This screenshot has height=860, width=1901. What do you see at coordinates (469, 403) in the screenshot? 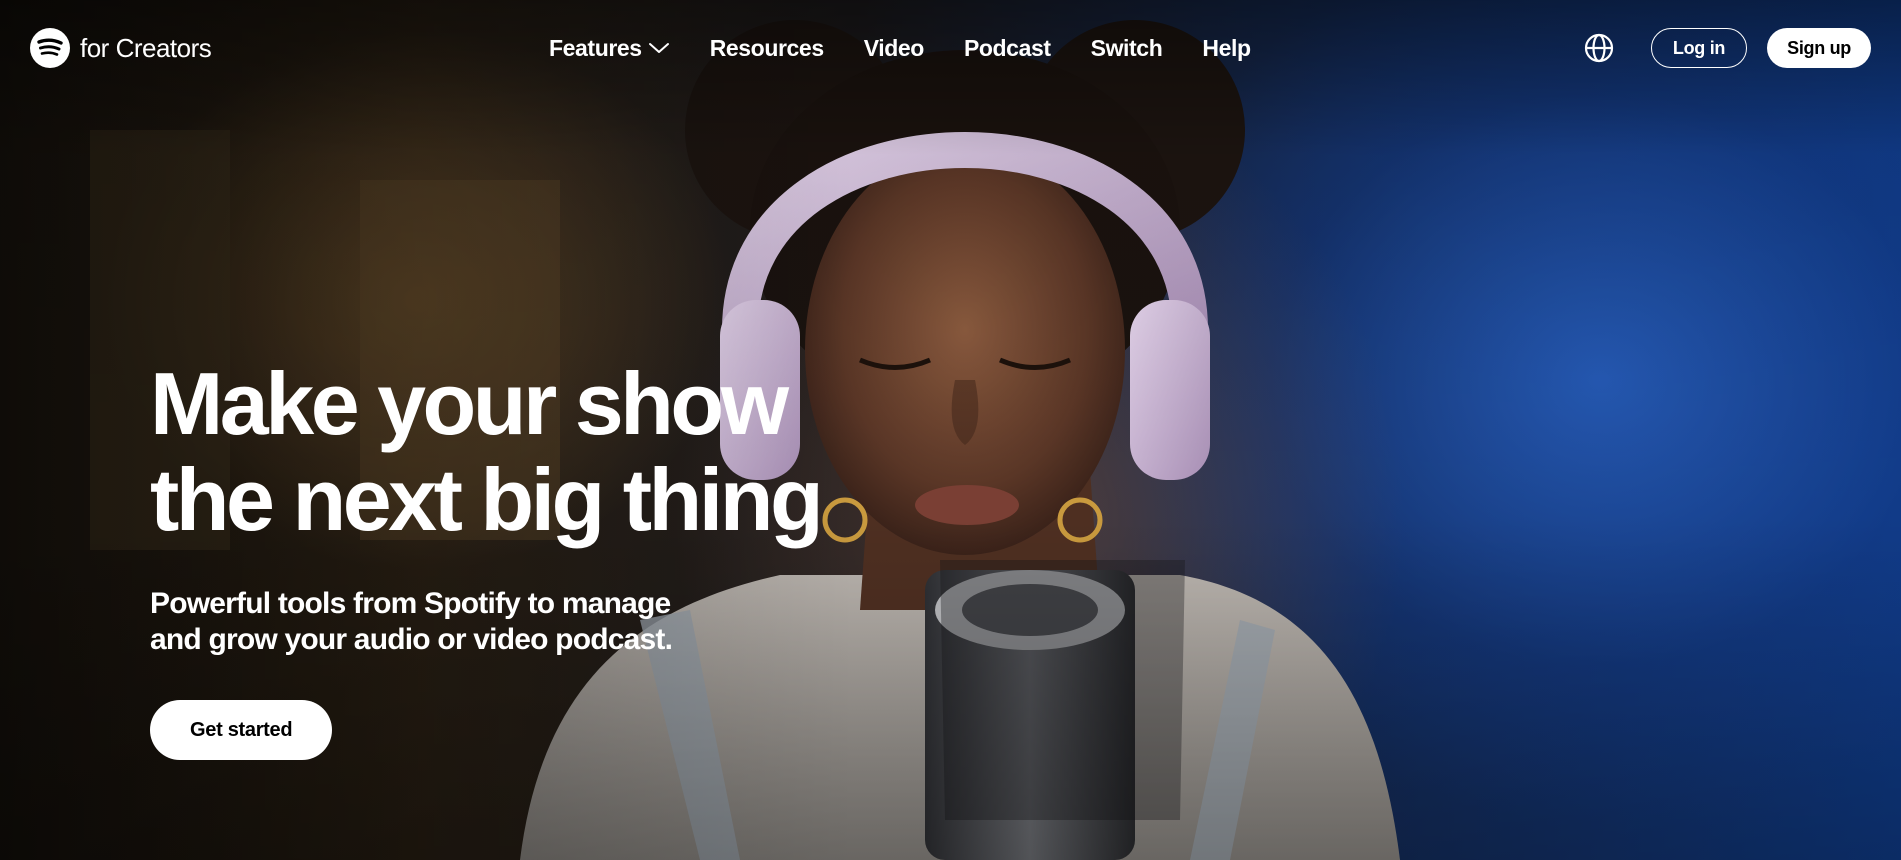
I see `hero-headline-line: Make your show` at bounding box center [469, 403].